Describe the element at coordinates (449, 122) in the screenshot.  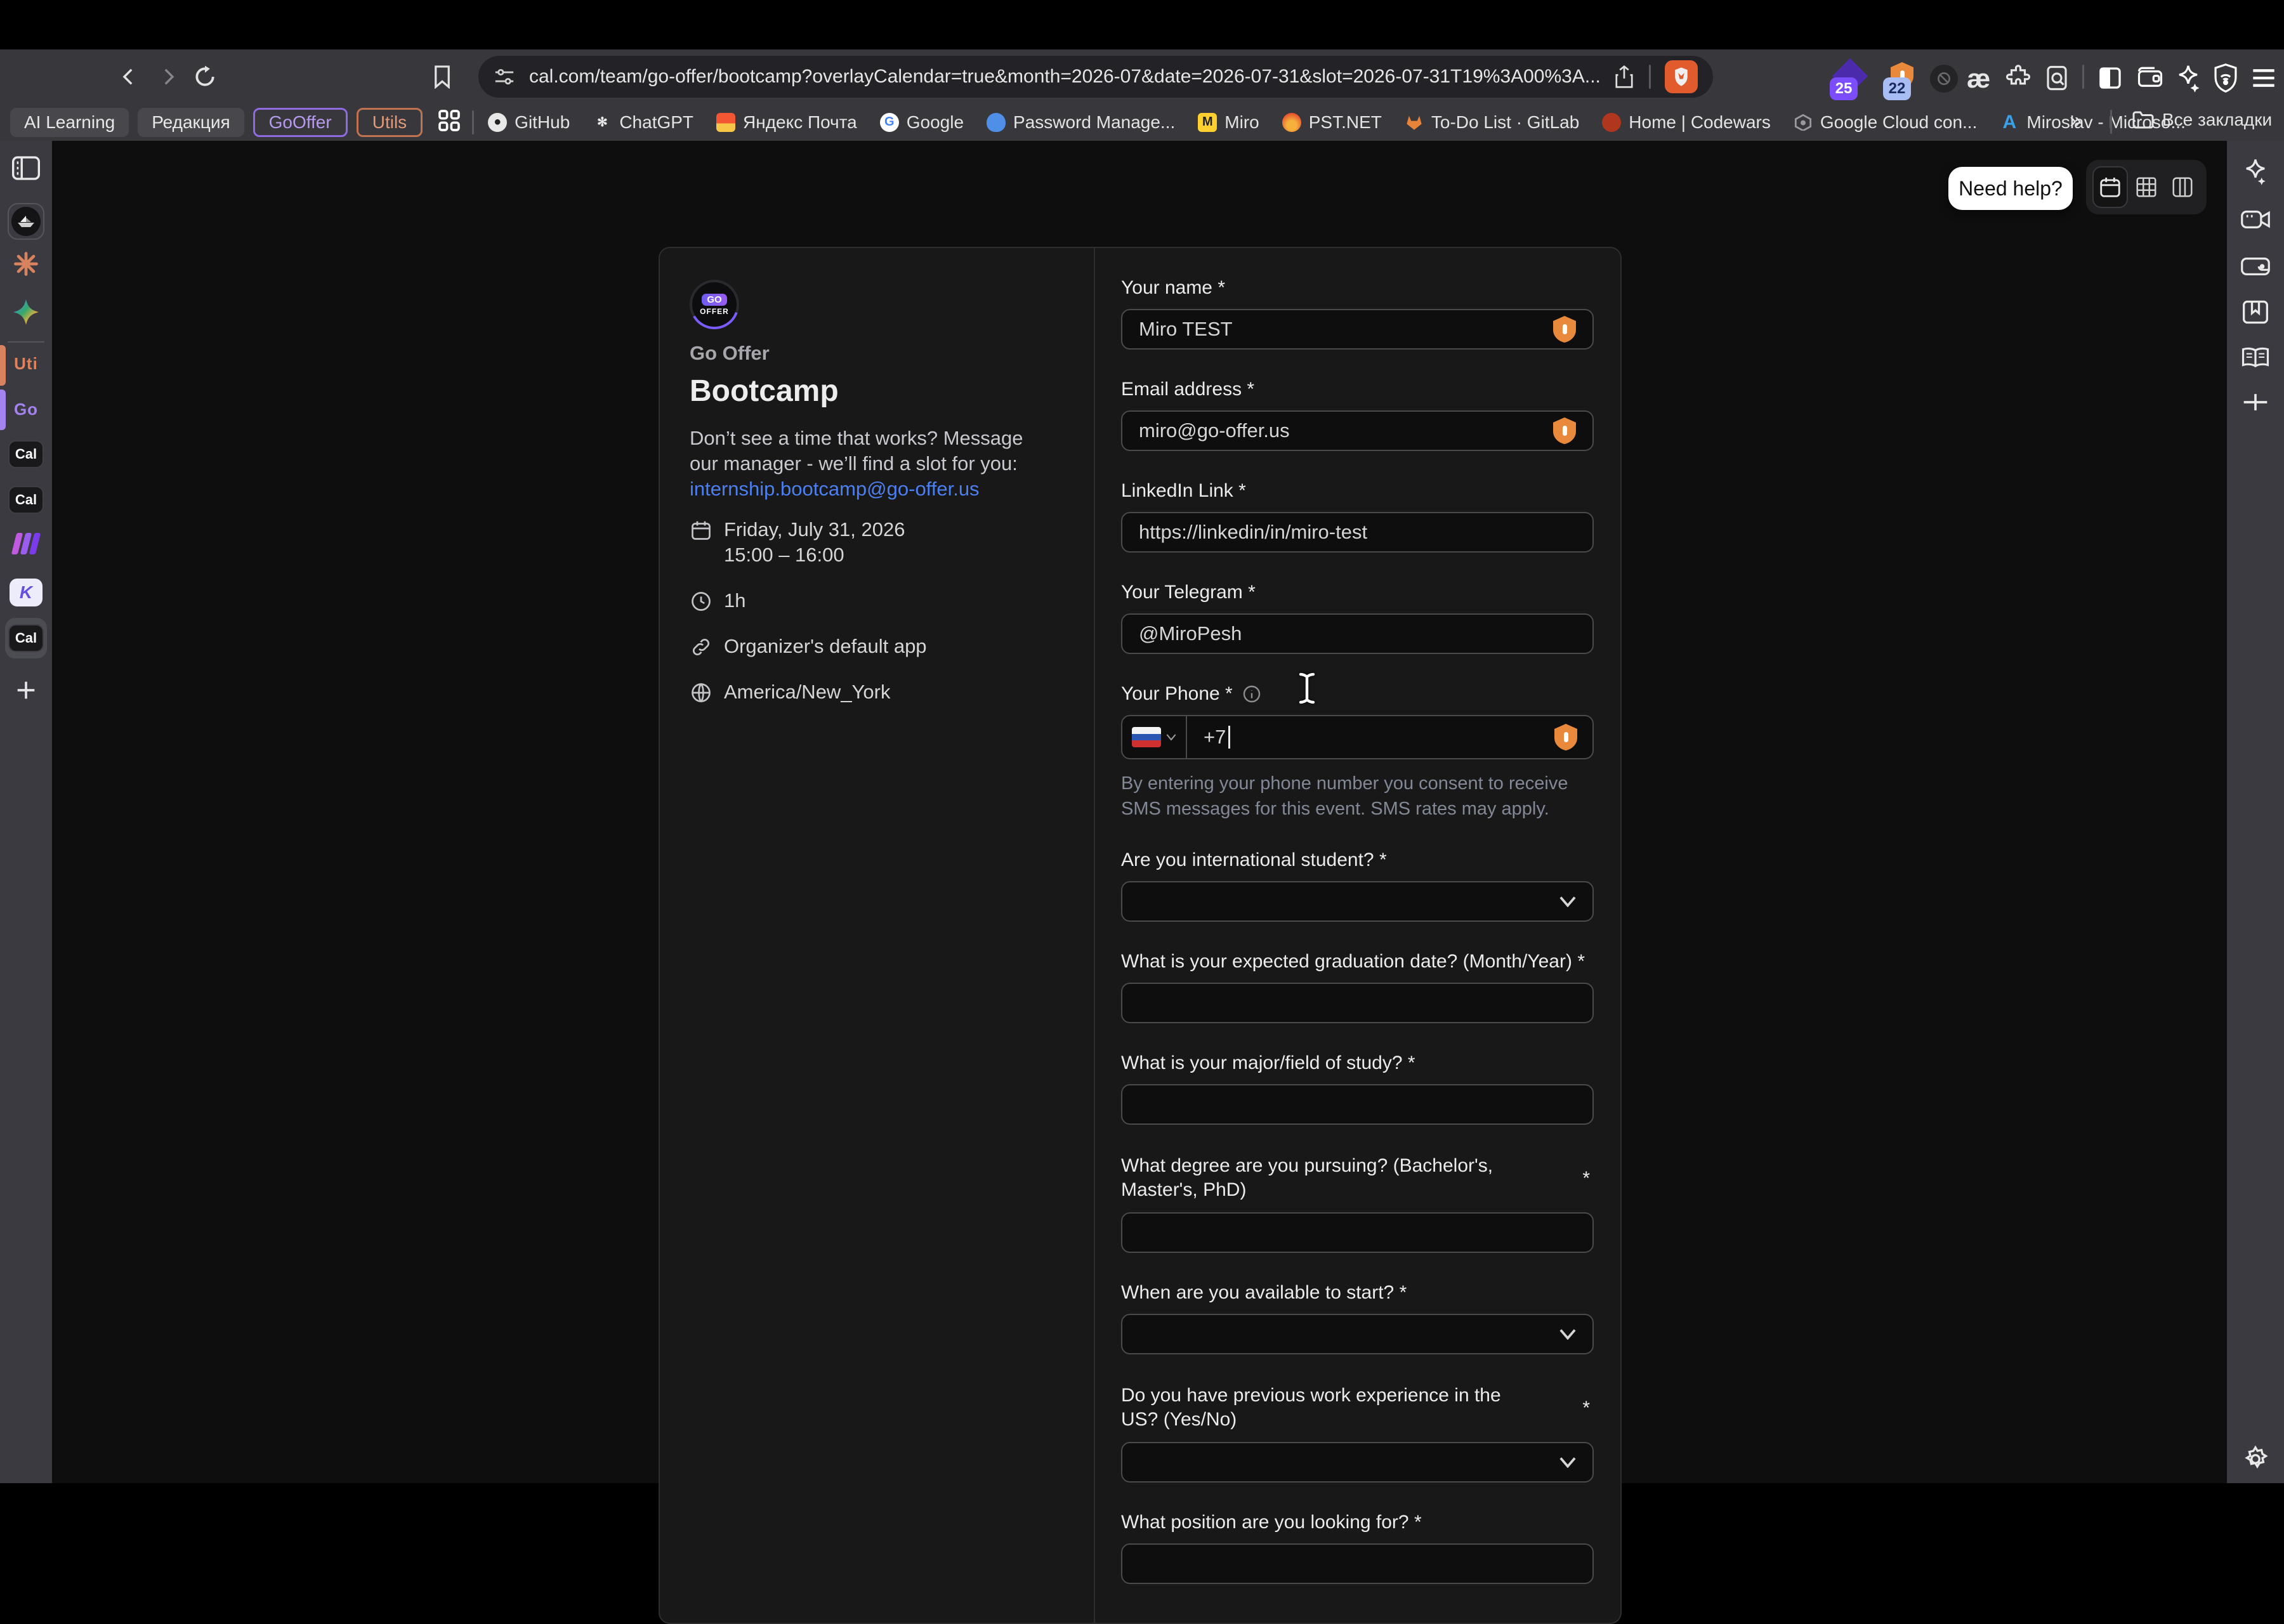
I see `tab-groups-grid-button` at that location.